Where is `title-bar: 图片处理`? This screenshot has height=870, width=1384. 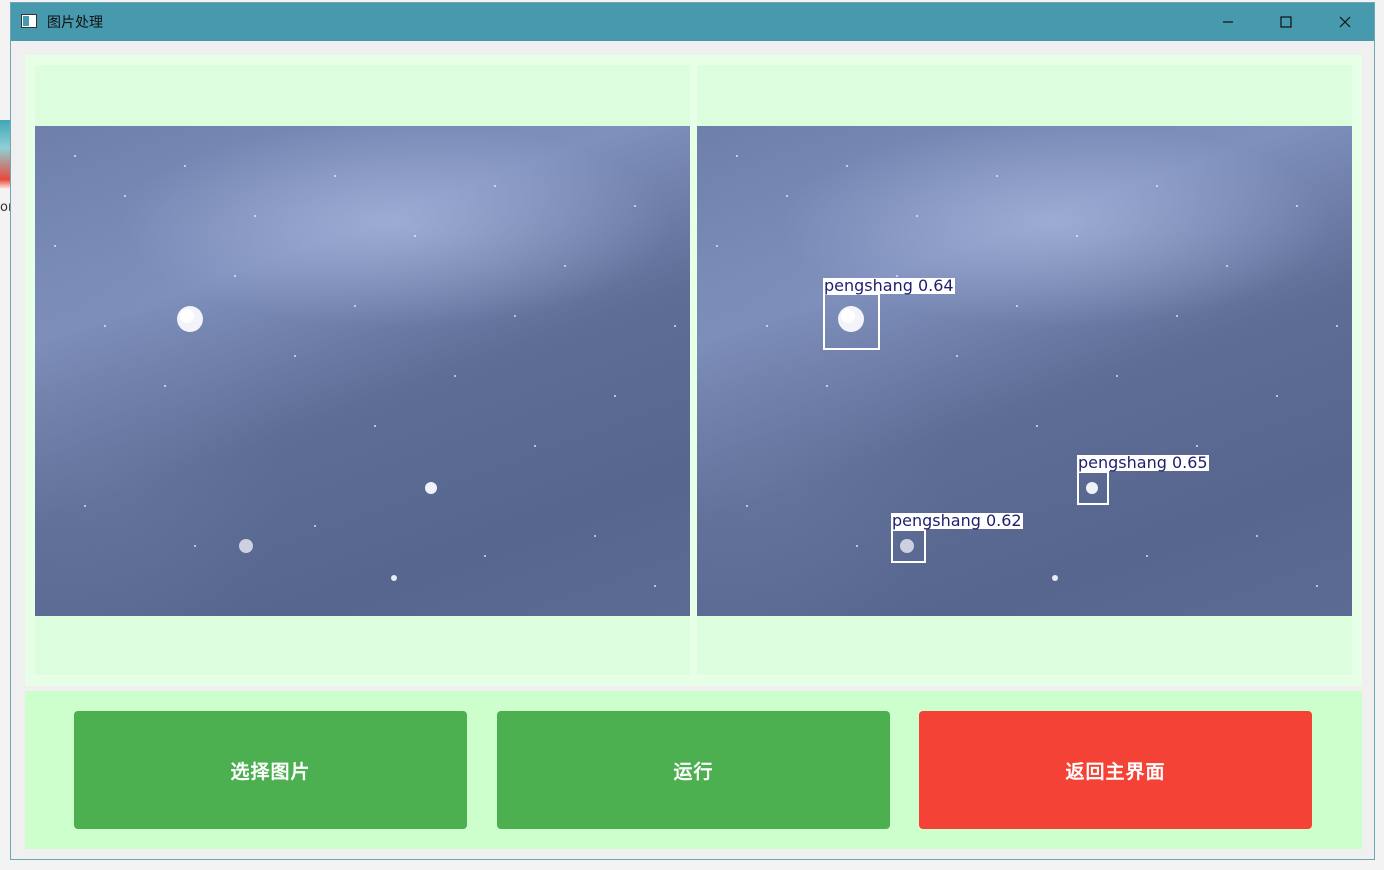
title-bar: 图片处理 is located at coordinates (692, 22).